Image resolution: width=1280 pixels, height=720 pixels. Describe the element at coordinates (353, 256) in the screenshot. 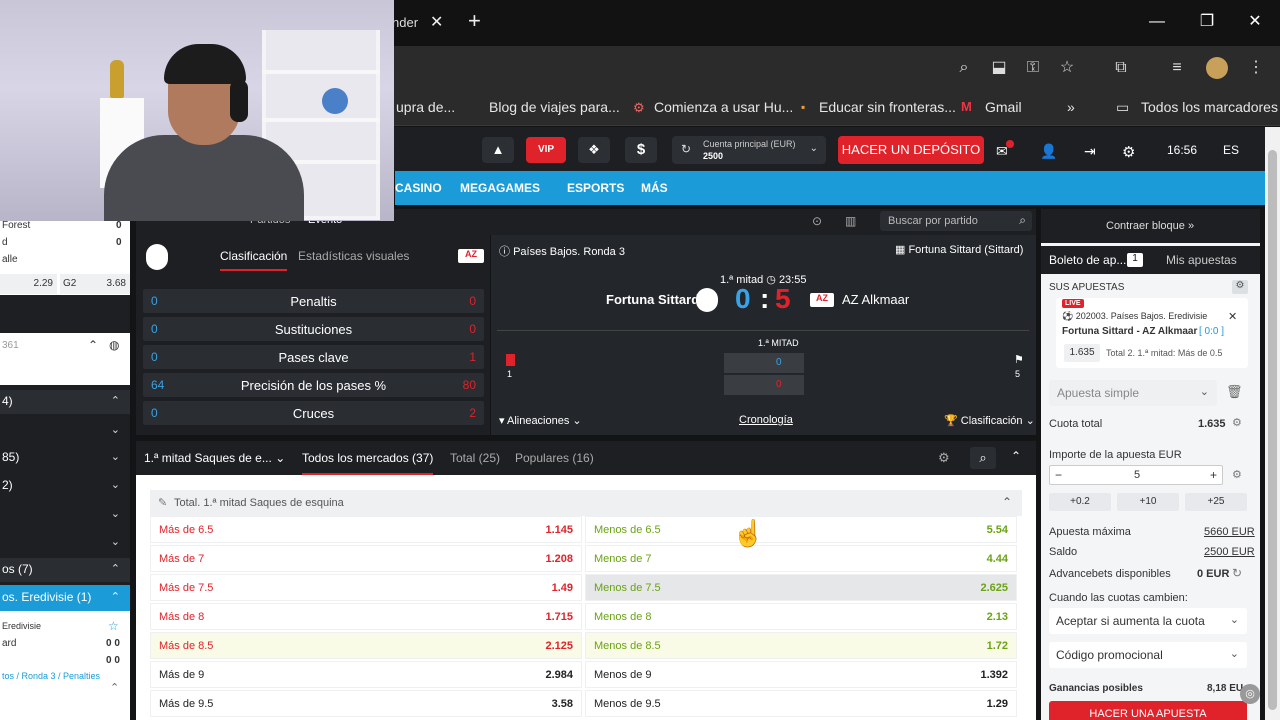

I see `tab-estadisticas: Estadísticas visuales` at that location.